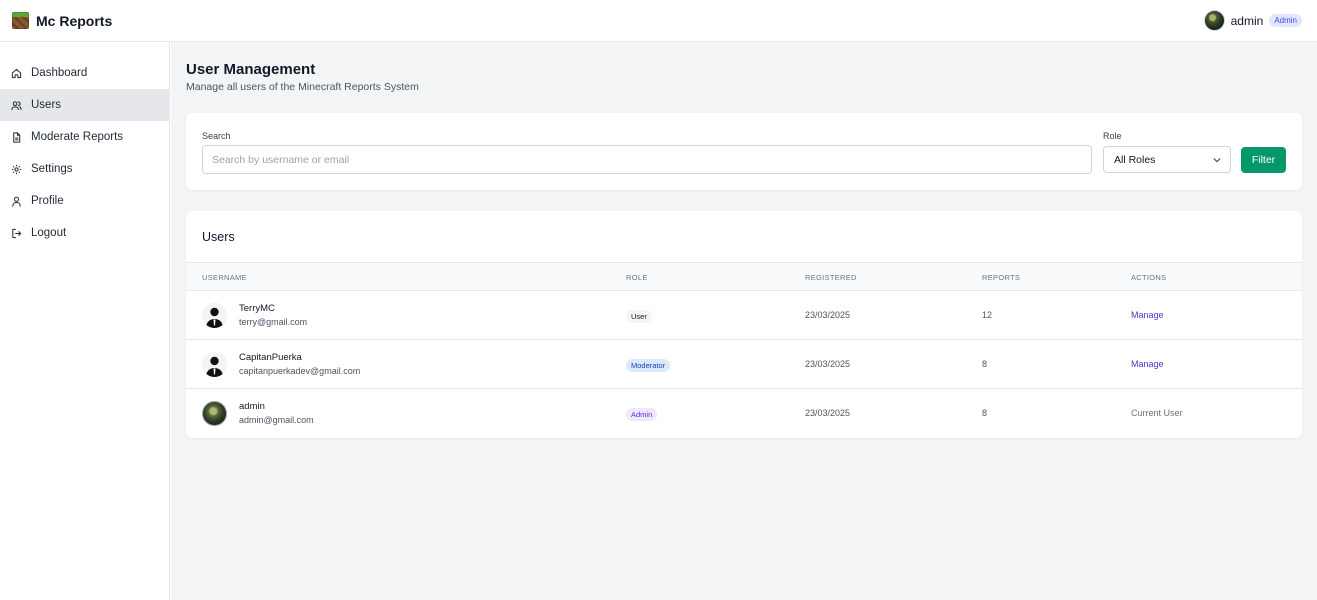  What do you see at coordinates (16, 233) in the screenshot?
I see `logout-icon` at bounding box center [16, 233].